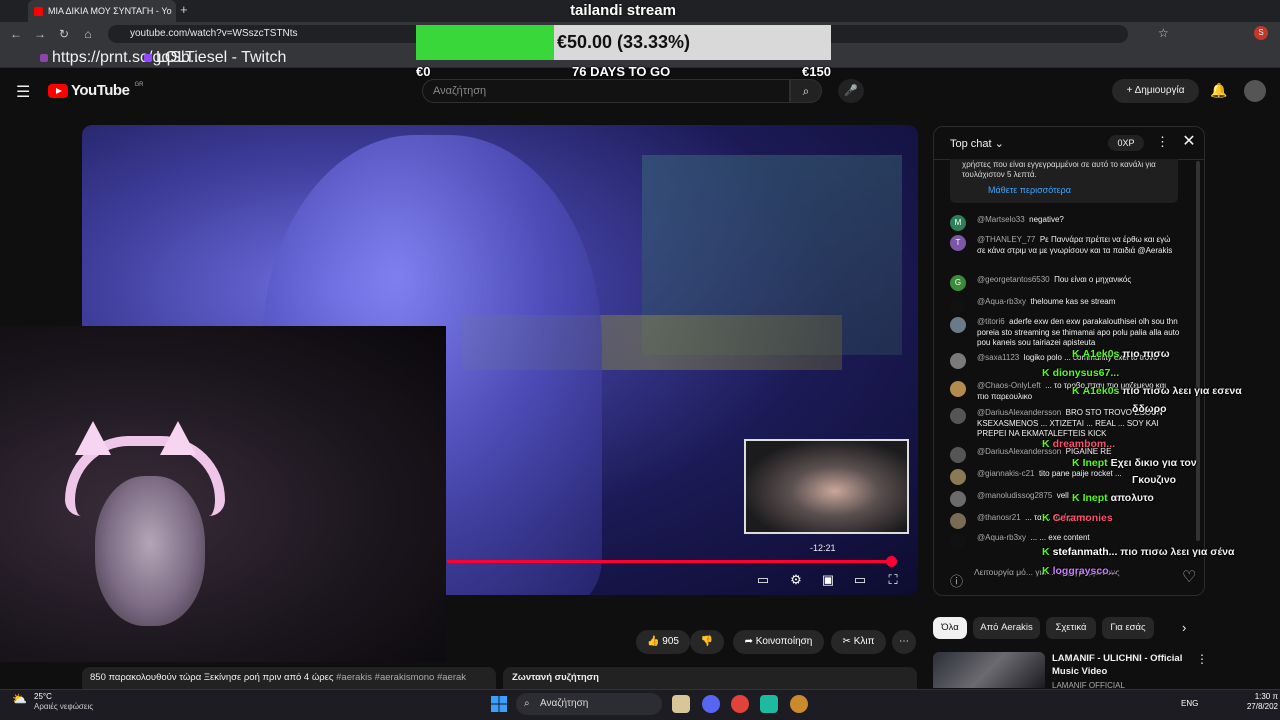 This screenshot has height=720, width=1280. What do you see at coordinates (184, 9) in the screenshot?
I see `new-tab-icon: +` at bounding box center [184, 9].